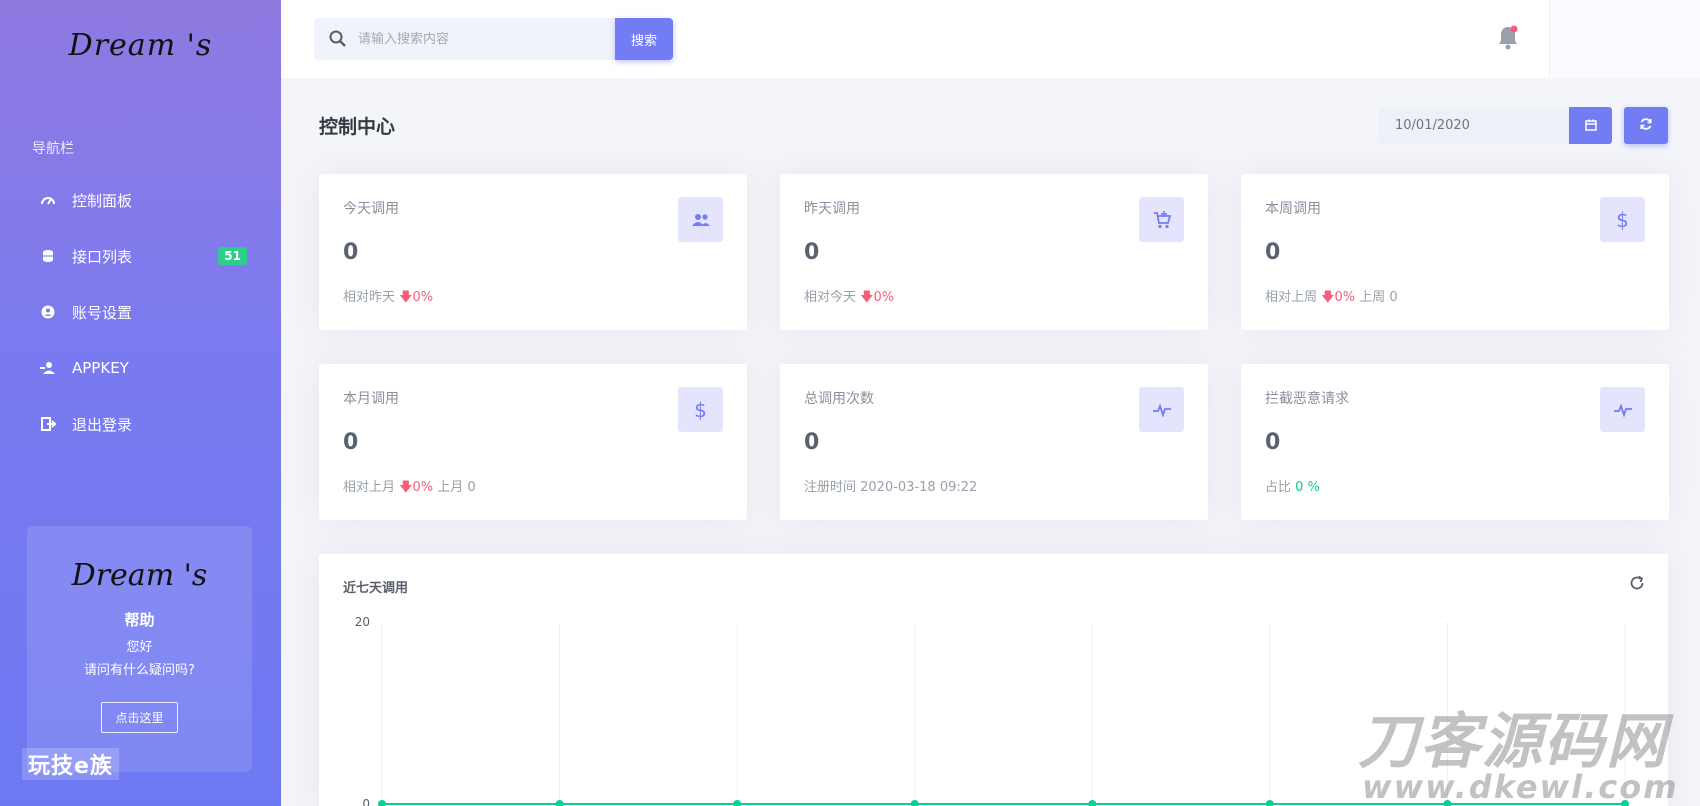 The width and height of the screenshot is (1700, 806). I want to click on card-label: 总调用次数, so click(839, 399).